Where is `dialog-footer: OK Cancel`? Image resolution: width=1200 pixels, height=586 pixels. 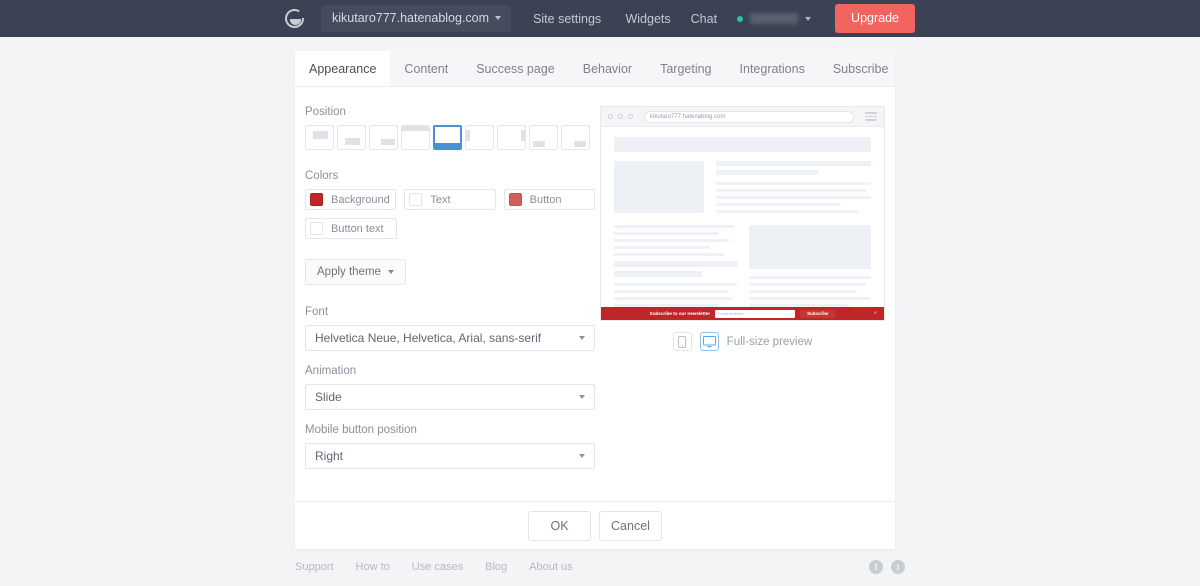
dialog-footer: OK Cancel is located at coordinates (595, 525).